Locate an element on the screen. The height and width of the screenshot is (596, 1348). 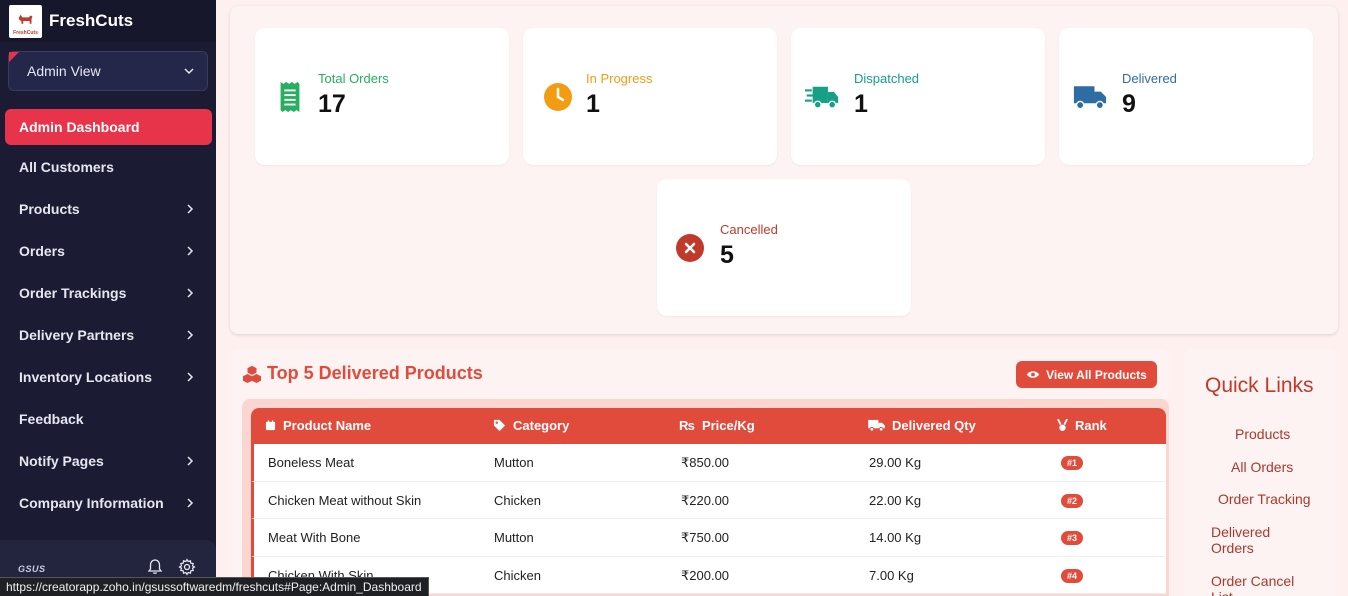
receipt-icon is located at coordinates (290, 97).